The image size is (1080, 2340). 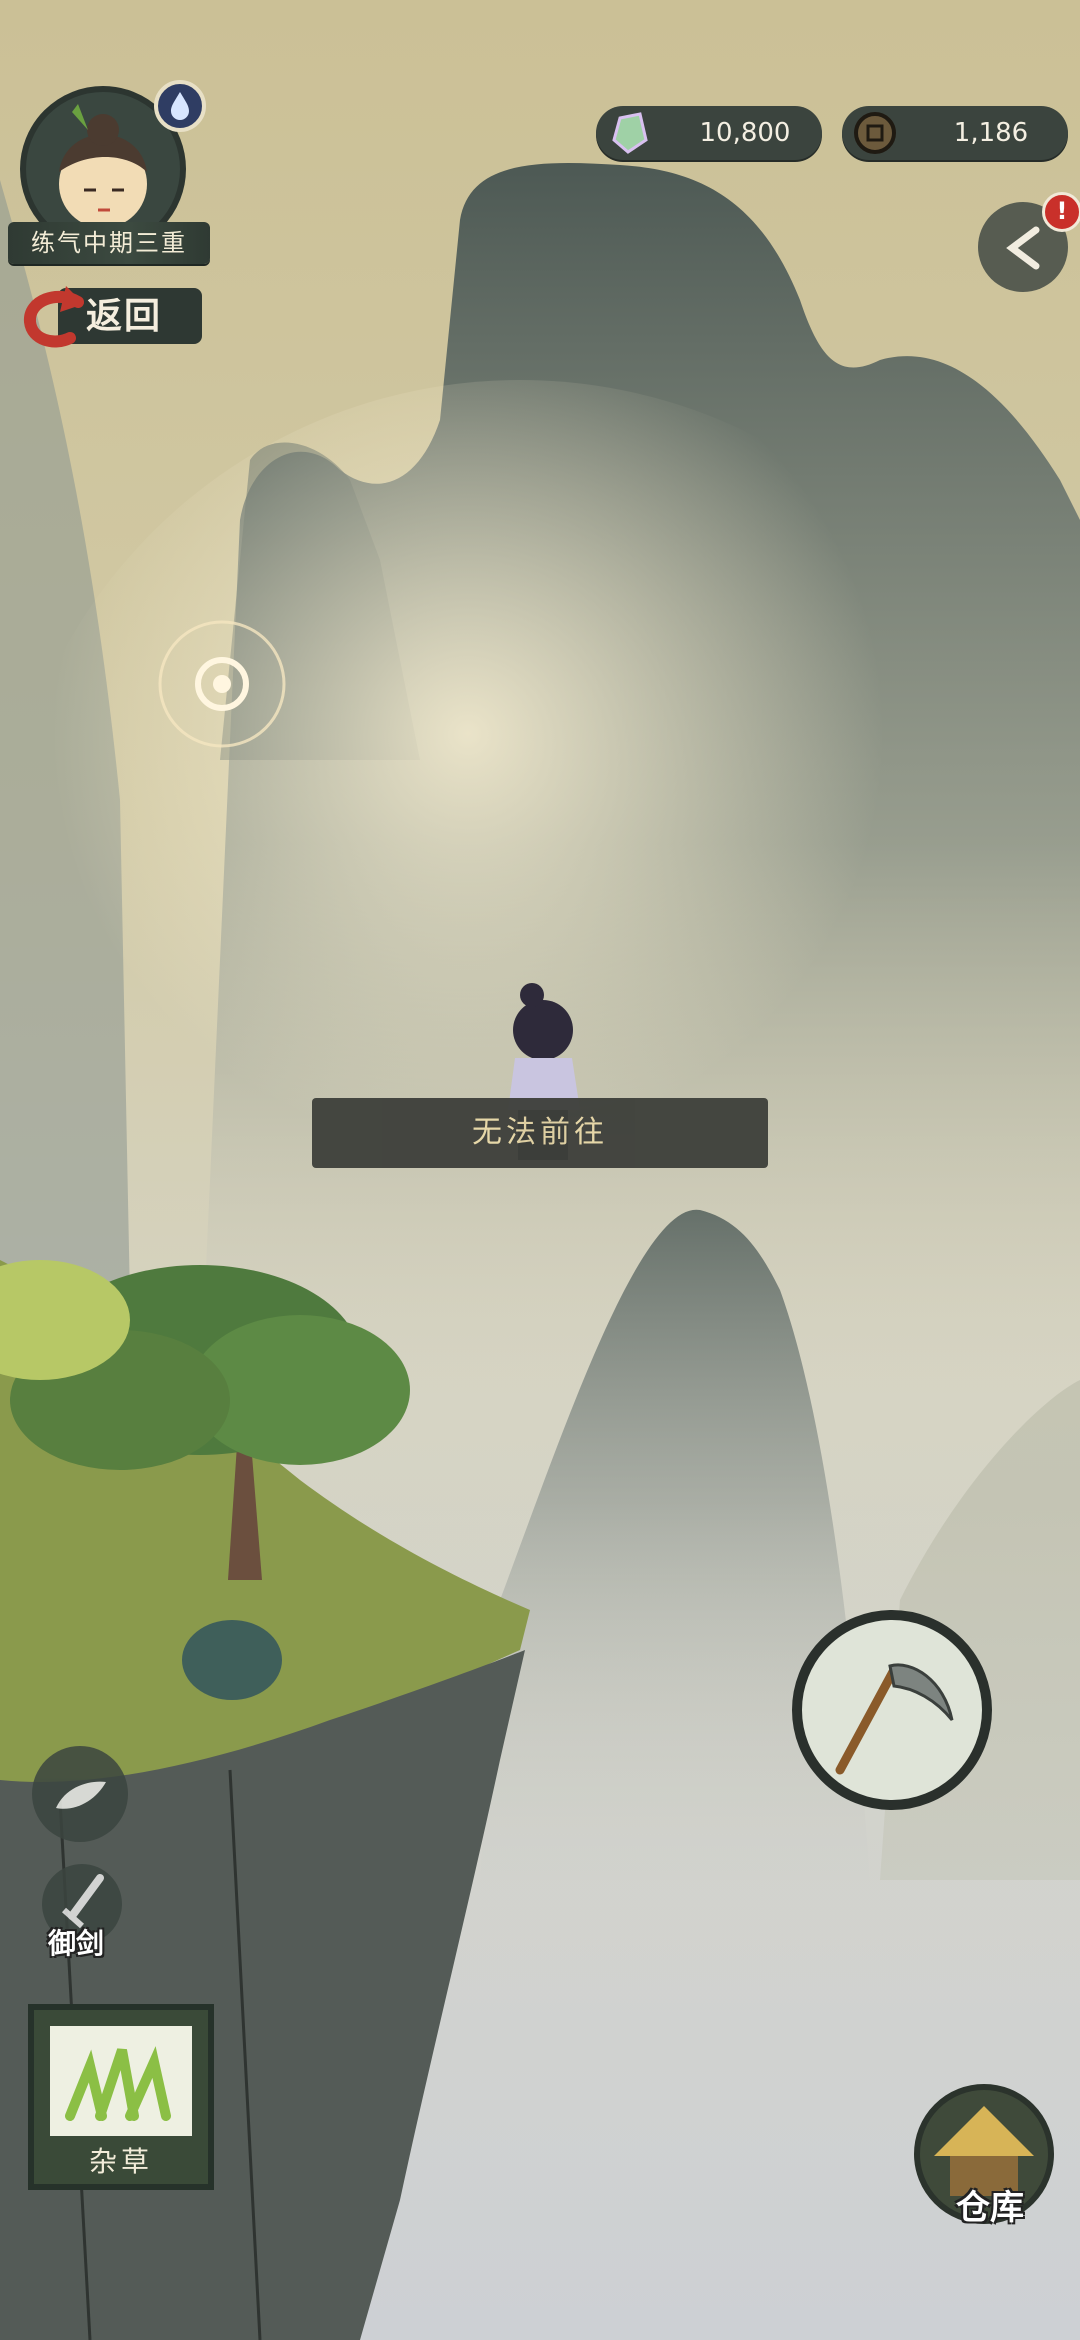 I want to click on blocked-toast: 无法前往, so click(x=540, y=1133).